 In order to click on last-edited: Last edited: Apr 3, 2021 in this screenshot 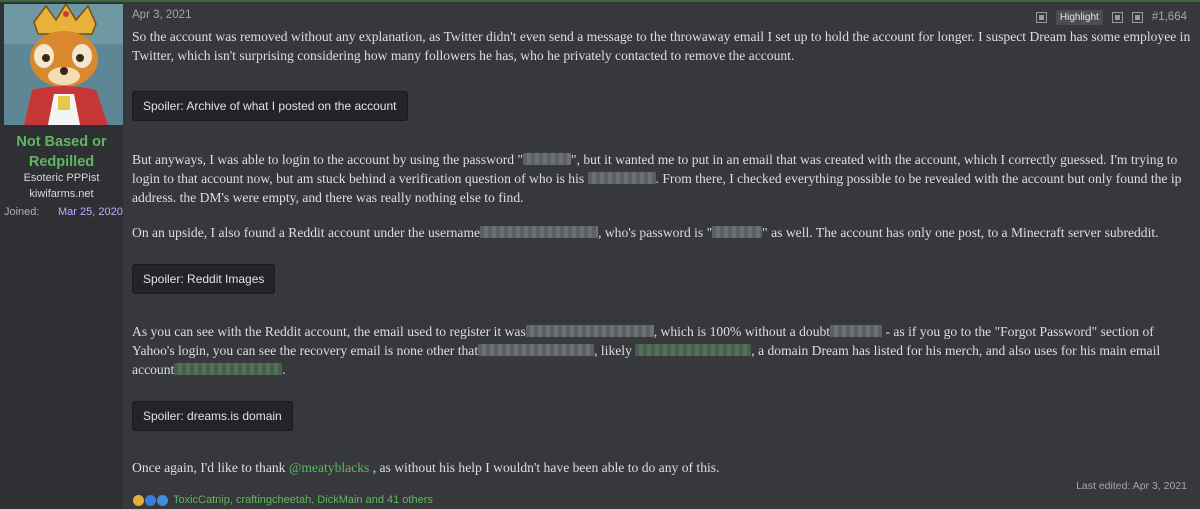, I will do `click(1131, 486)`.